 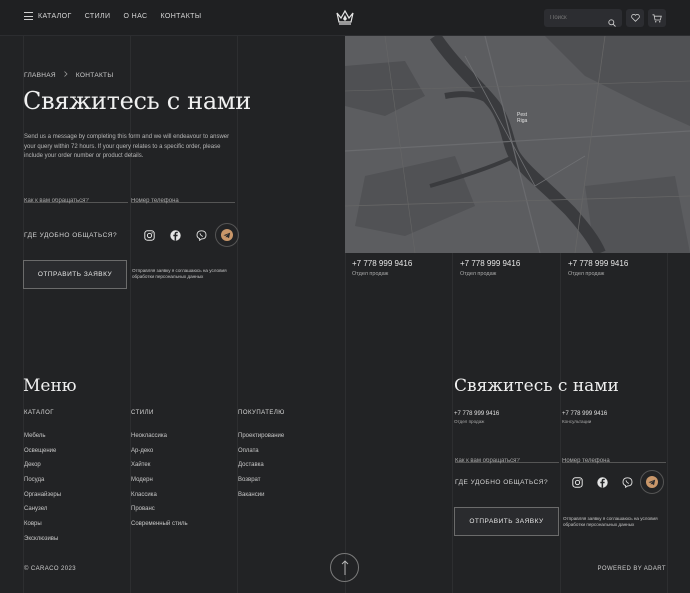 I want to click on footer-menu-title: Меню, so click(x=50, y=386).